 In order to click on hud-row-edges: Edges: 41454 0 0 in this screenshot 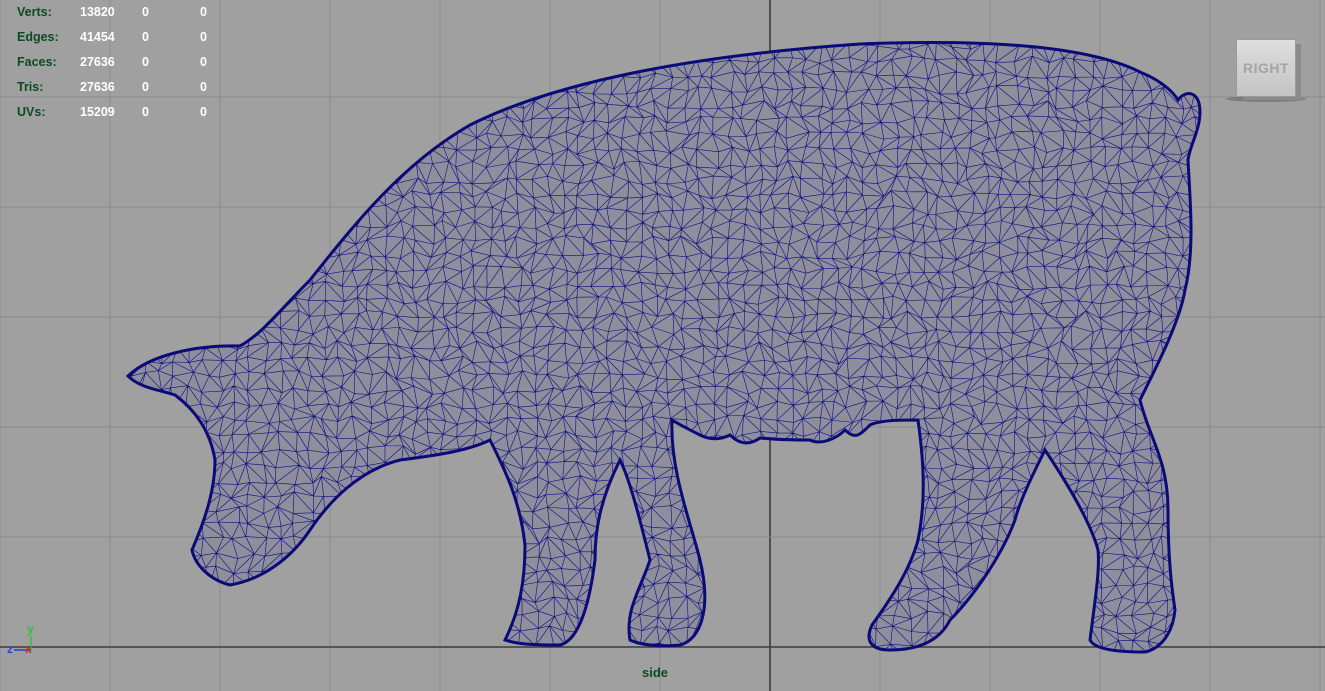, I will do `click(109, 37)`.